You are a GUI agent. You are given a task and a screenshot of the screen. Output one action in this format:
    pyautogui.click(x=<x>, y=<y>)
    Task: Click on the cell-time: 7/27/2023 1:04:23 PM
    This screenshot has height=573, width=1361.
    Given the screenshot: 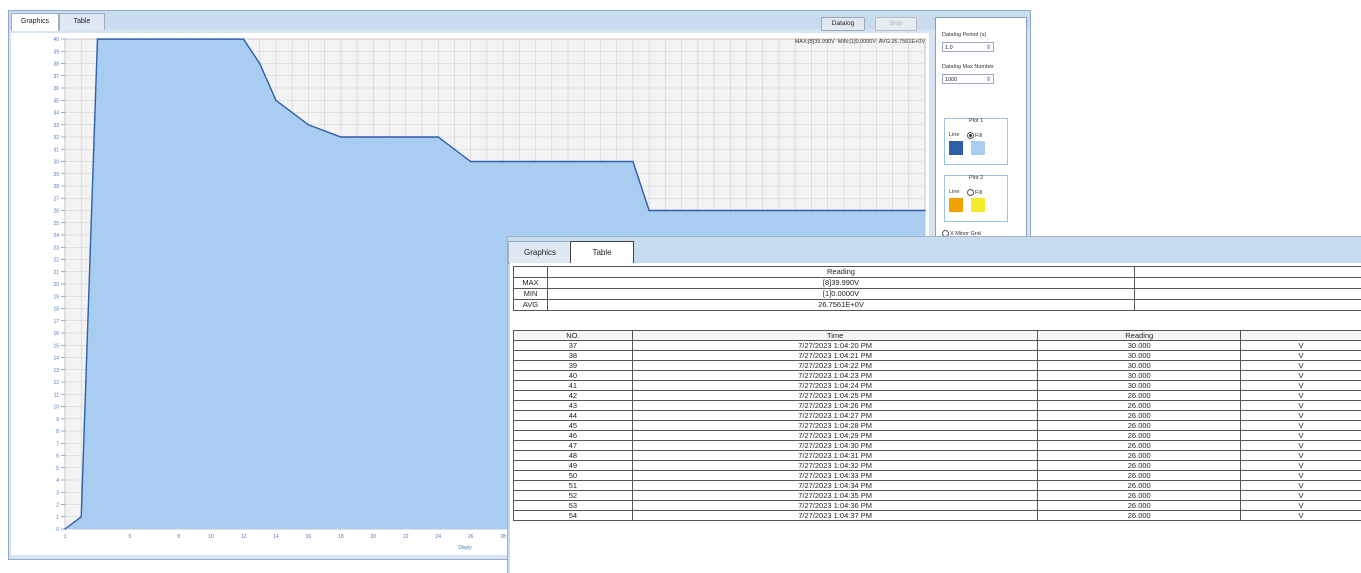 What is the action you would take?
    pyautogui.click(x=835, y=376)
    